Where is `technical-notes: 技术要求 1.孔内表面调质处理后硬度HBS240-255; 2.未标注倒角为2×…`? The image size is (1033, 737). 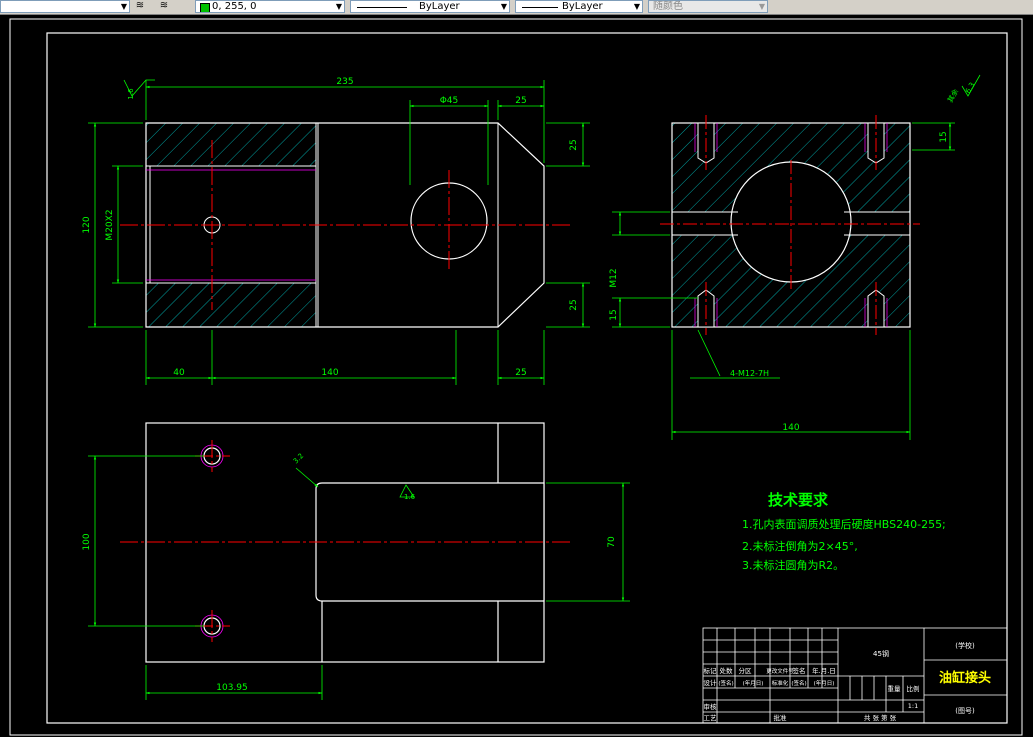
technical-notes: 技术要求 1.孔内表面调质处理后硬度HBS240-255; 2.未标注倒角为2×… is located at coordinates (844, 531).